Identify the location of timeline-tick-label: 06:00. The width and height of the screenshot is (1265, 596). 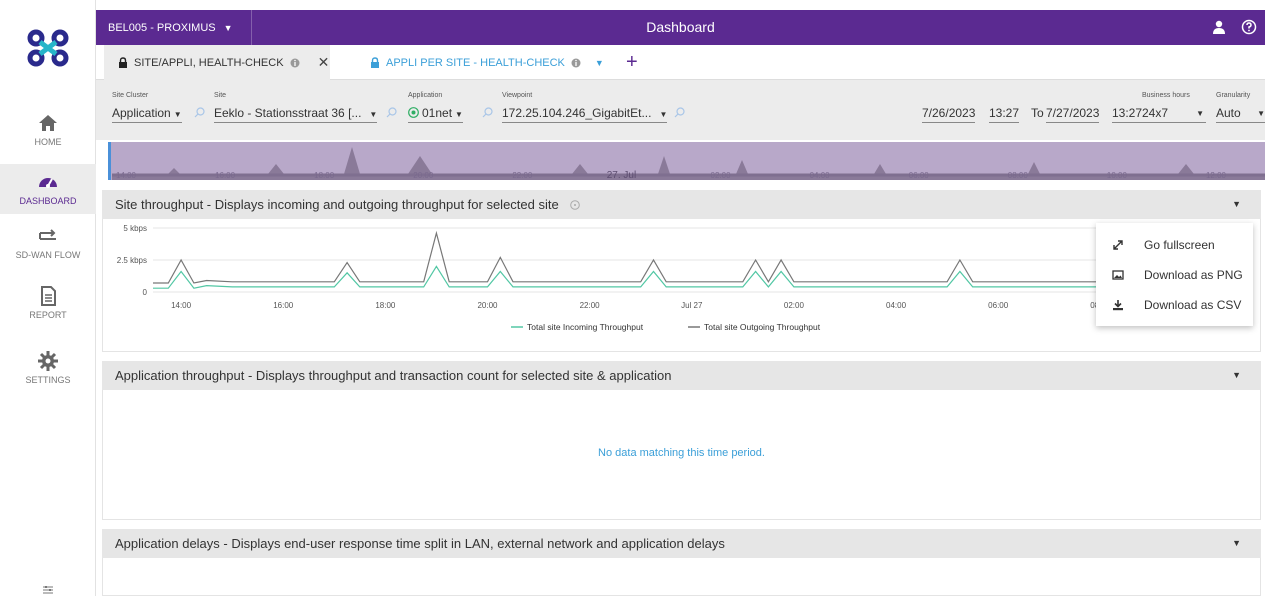
(919, 175).